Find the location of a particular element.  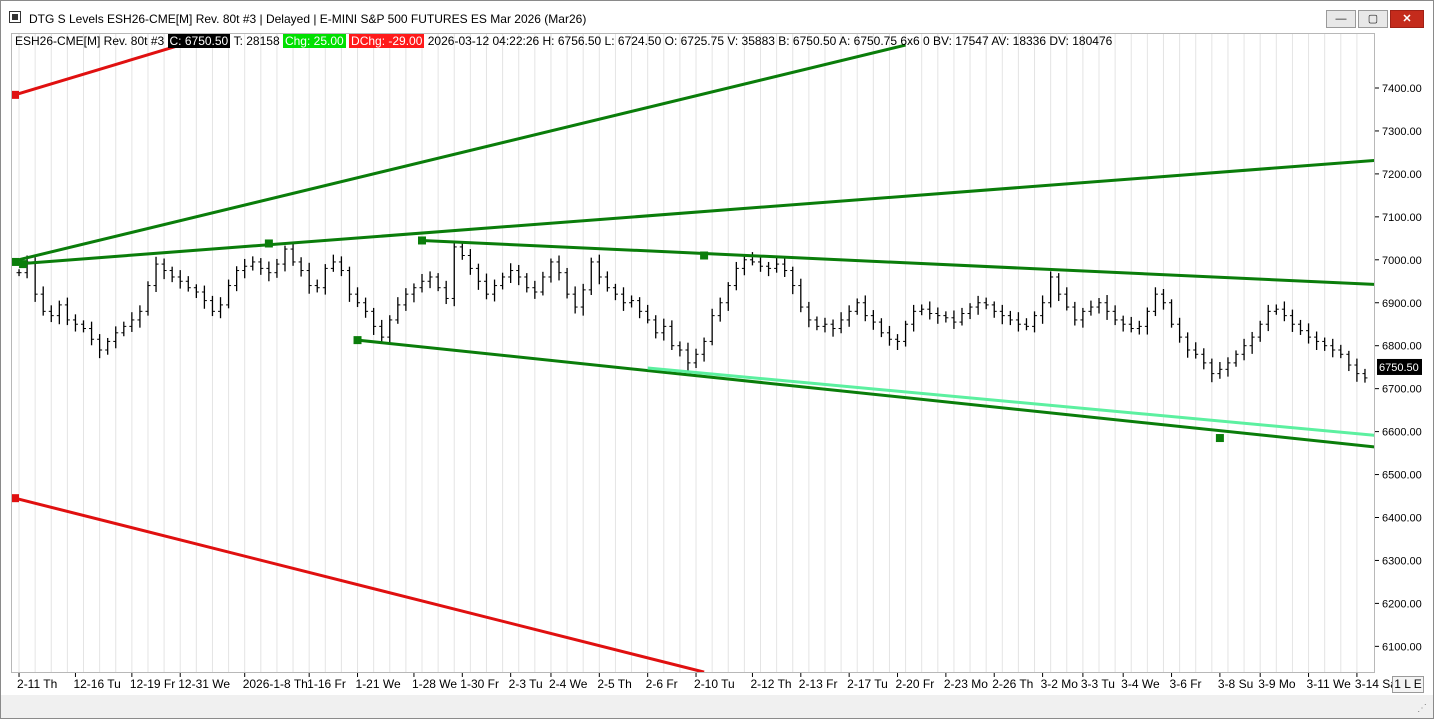

time-axis is located at coordinates (717, 684).